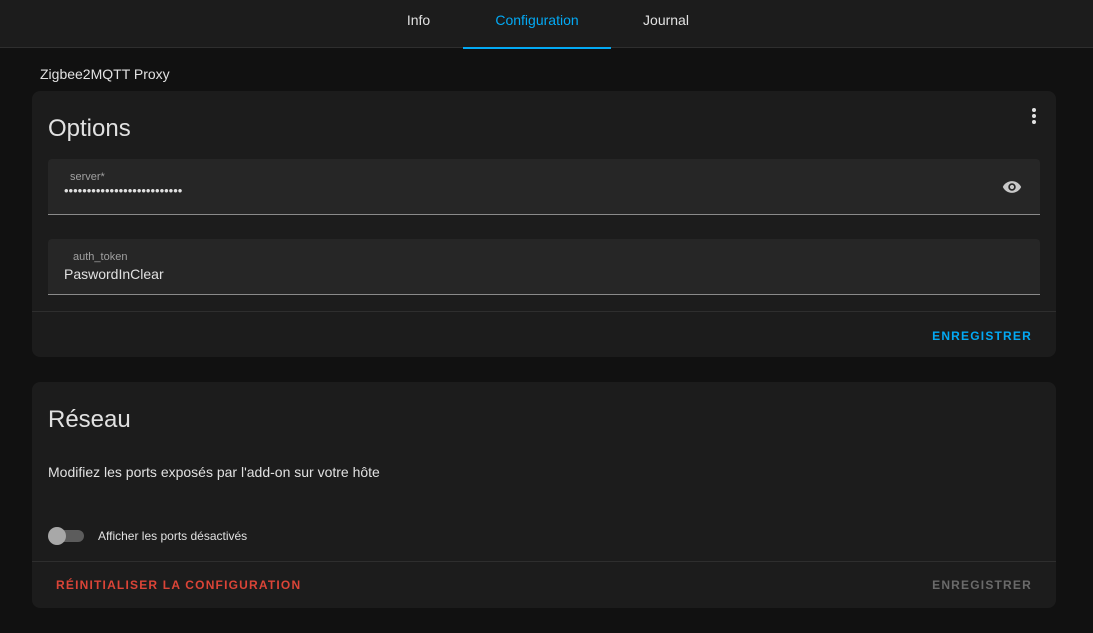  Describe the element at coordinates (537, 20) in the screenshot. I see `tab-configuration-label: Configuration` at that location.